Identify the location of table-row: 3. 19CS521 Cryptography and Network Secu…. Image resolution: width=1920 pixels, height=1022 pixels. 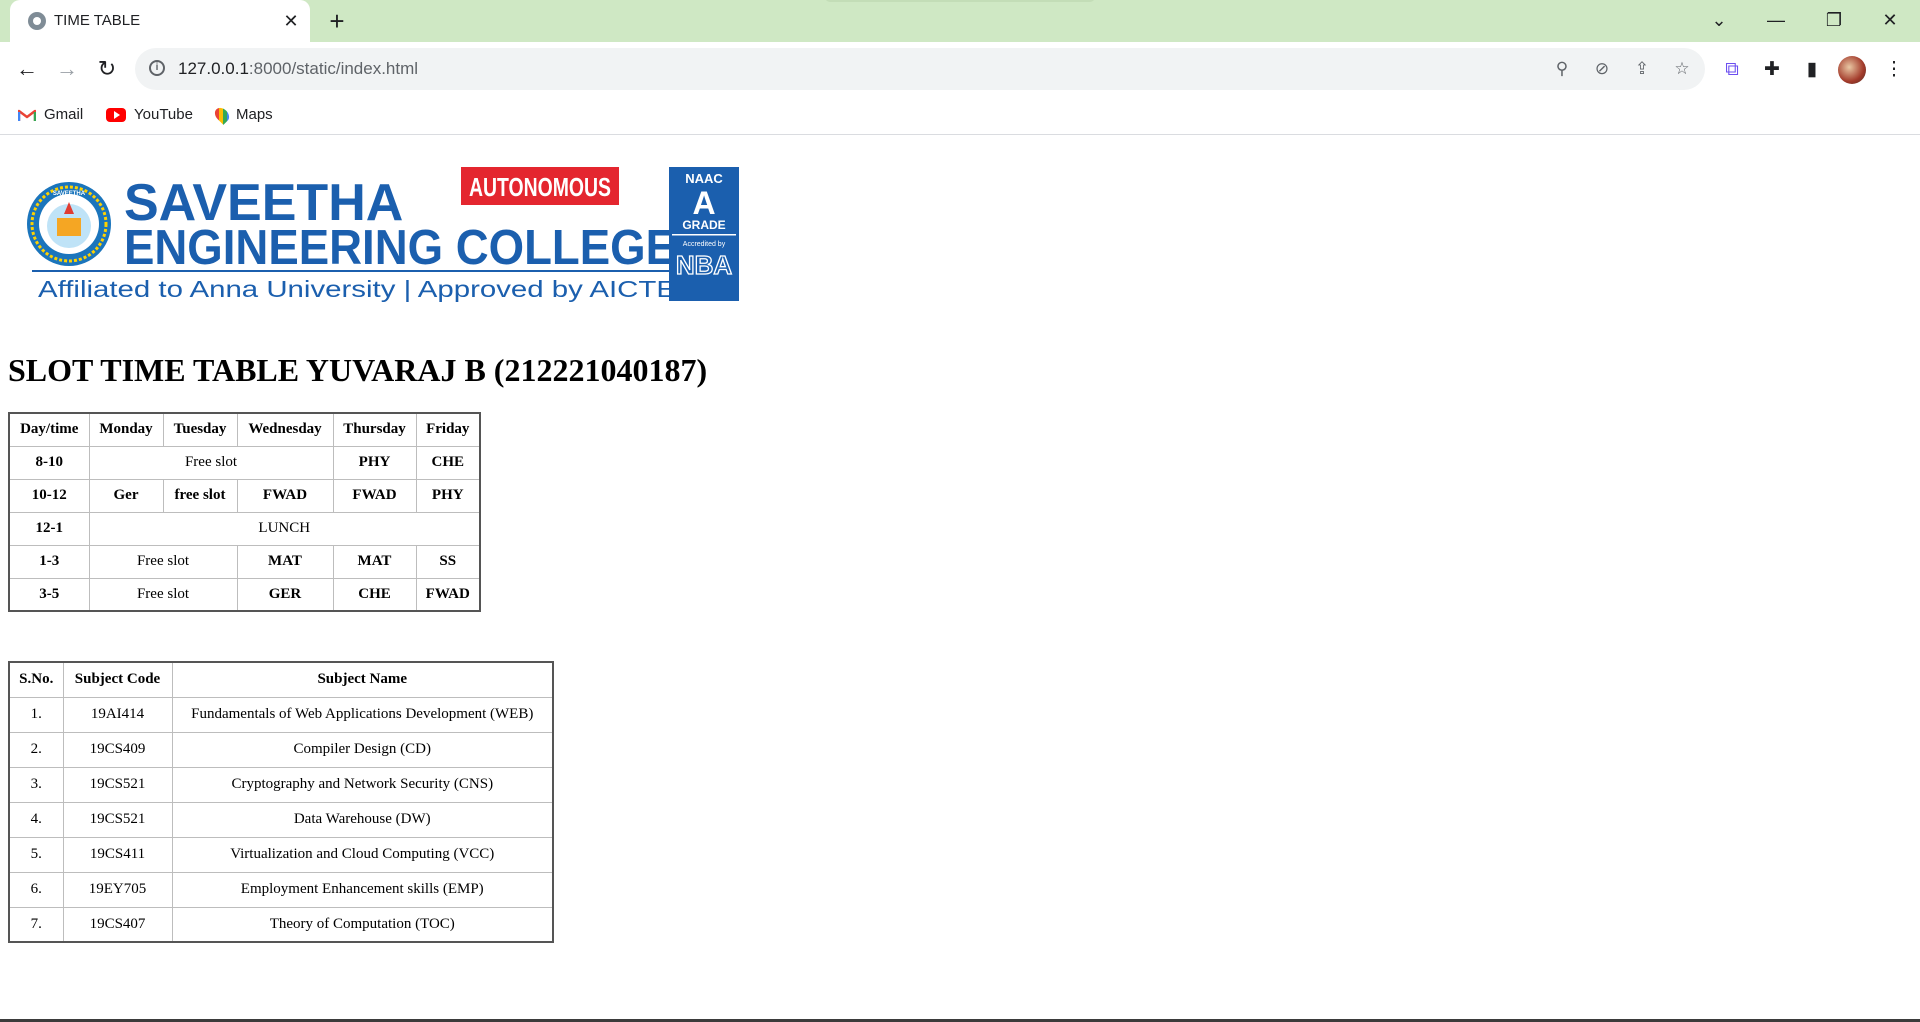
(281, 784).